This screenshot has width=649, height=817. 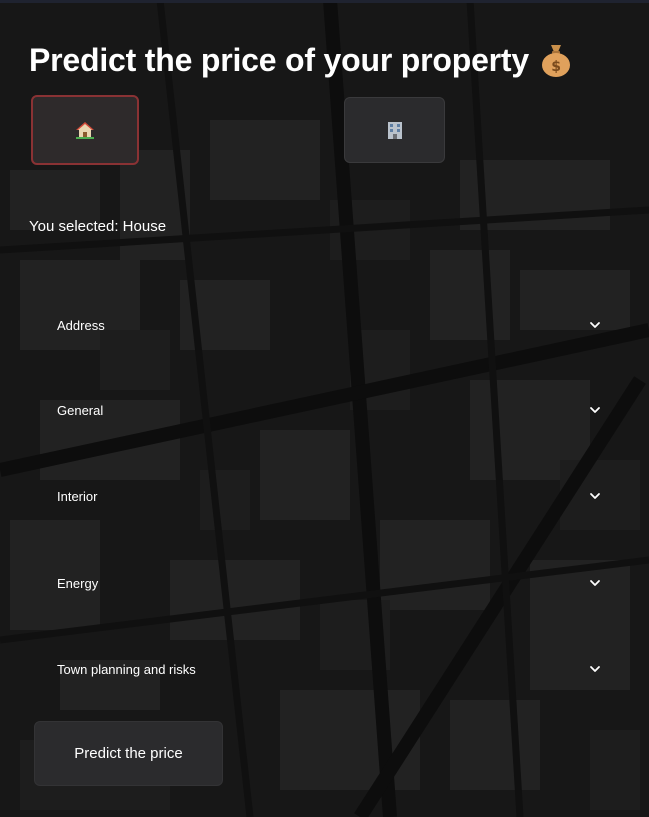 I want to click on expander-town-planning: Town planning and risks, so click(x=324, y=669).